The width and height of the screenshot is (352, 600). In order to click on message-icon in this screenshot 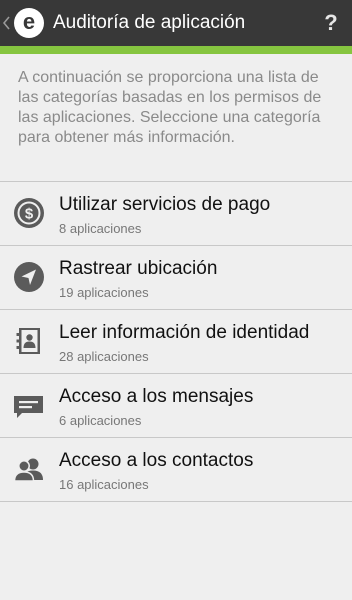, I will do `click(29, 405)`.